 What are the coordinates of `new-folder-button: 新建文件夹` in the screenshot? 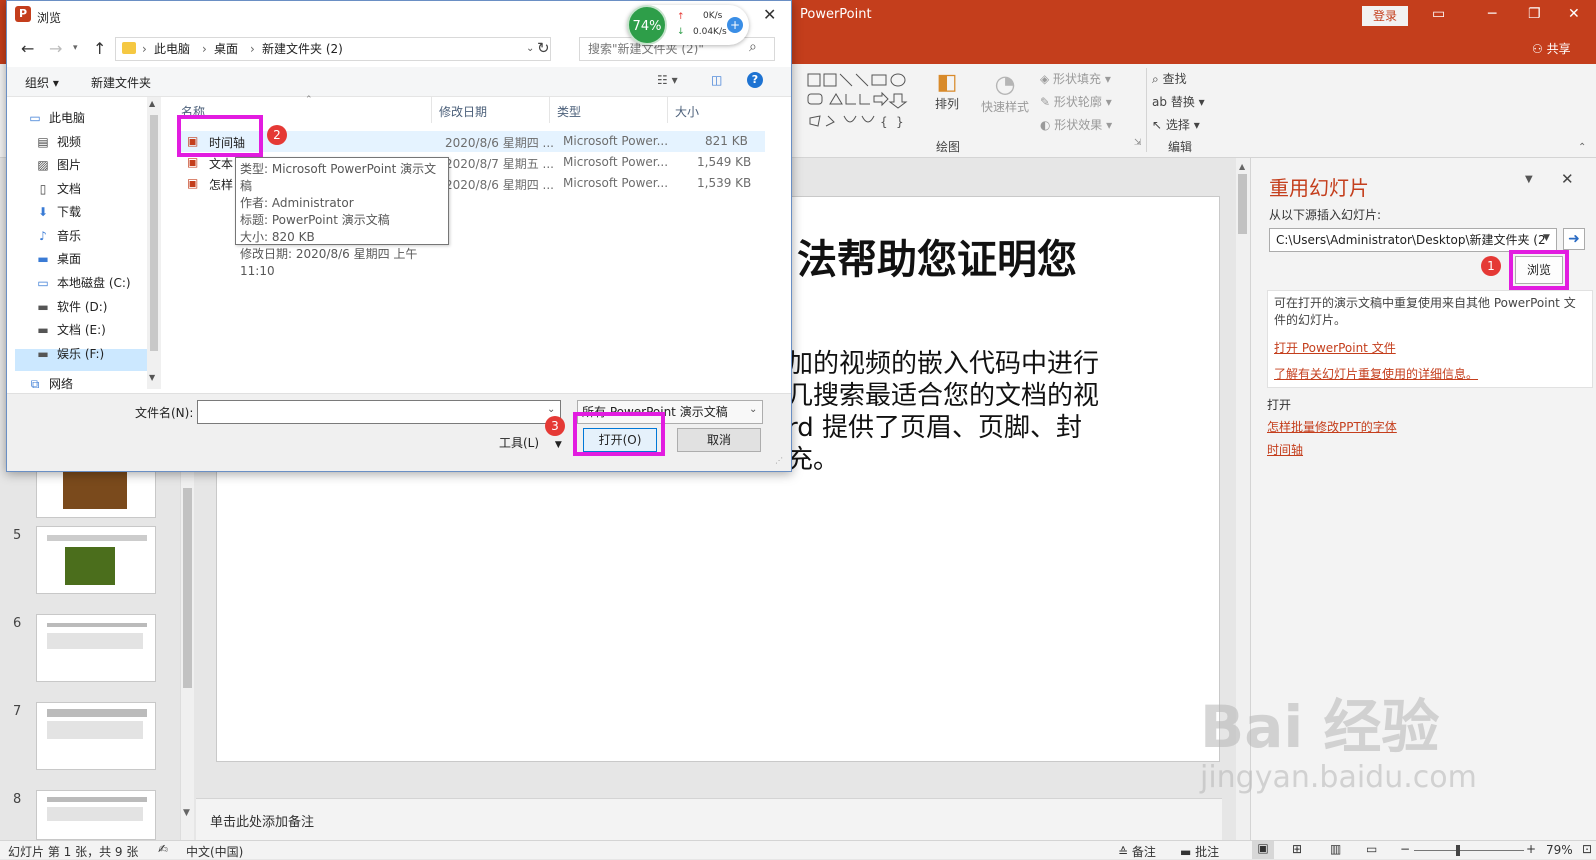 It's located at (121, 82).